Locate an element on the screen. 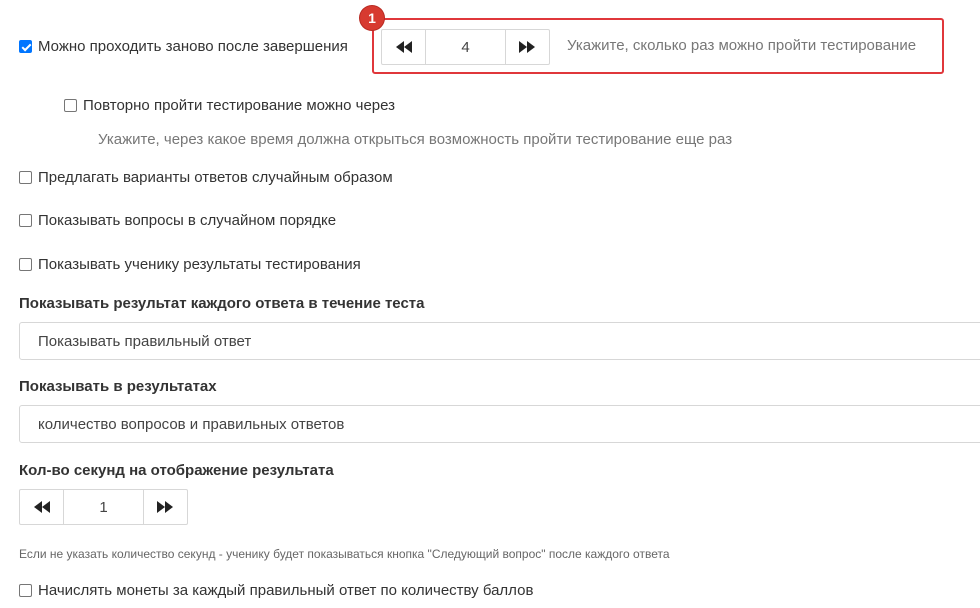  retake-after-option: Повторно пройти тестирование можно через is located at coordinates (229, 105).